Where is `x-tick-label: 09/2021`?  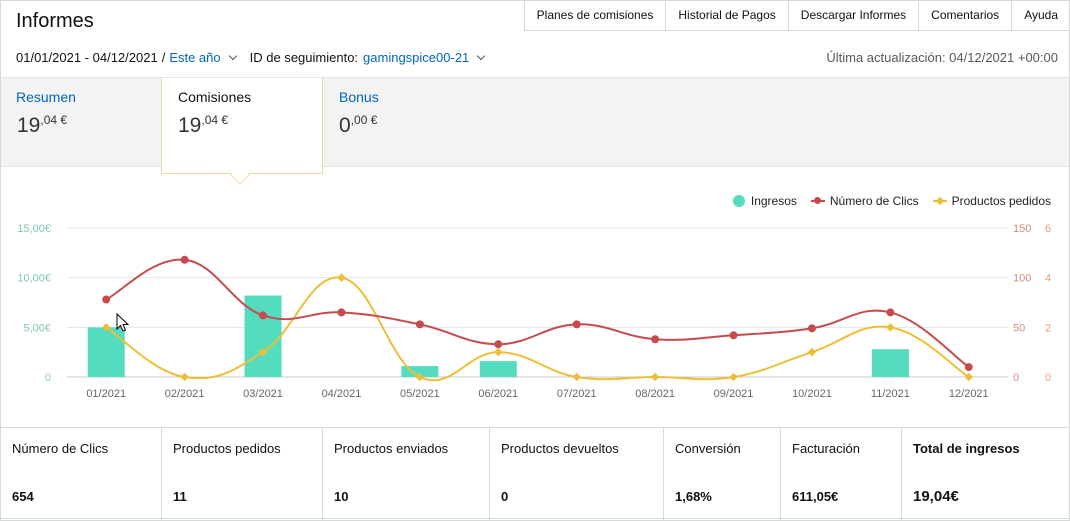 x-tick-label: 09/2021 is located at coordinates (734, 394).